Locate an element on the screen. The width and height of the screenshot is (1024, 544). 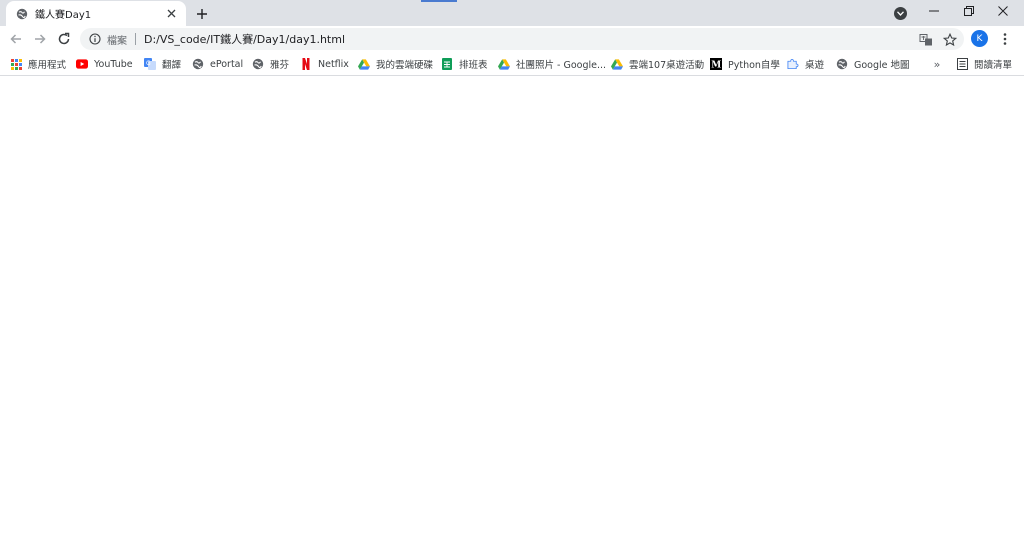
svg-text: M is located at coordinates (716, 65).